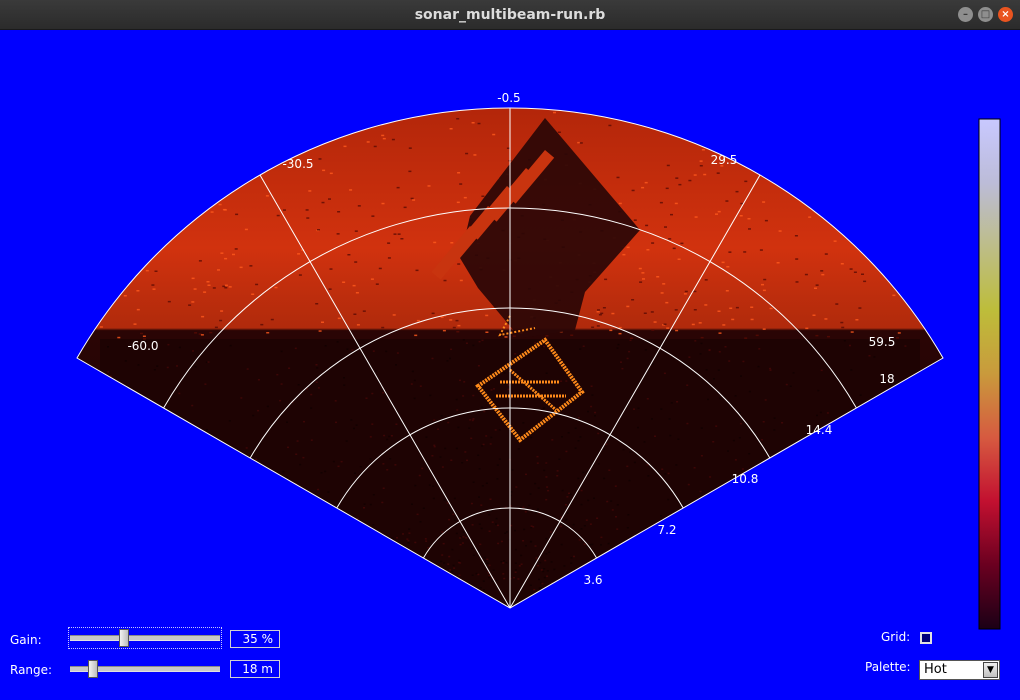 The image size is (1020, 700). What do you see at coordinates (93, 669) in the screenshot?
I see `range-slider-handle` at bounding box center [93, 669].